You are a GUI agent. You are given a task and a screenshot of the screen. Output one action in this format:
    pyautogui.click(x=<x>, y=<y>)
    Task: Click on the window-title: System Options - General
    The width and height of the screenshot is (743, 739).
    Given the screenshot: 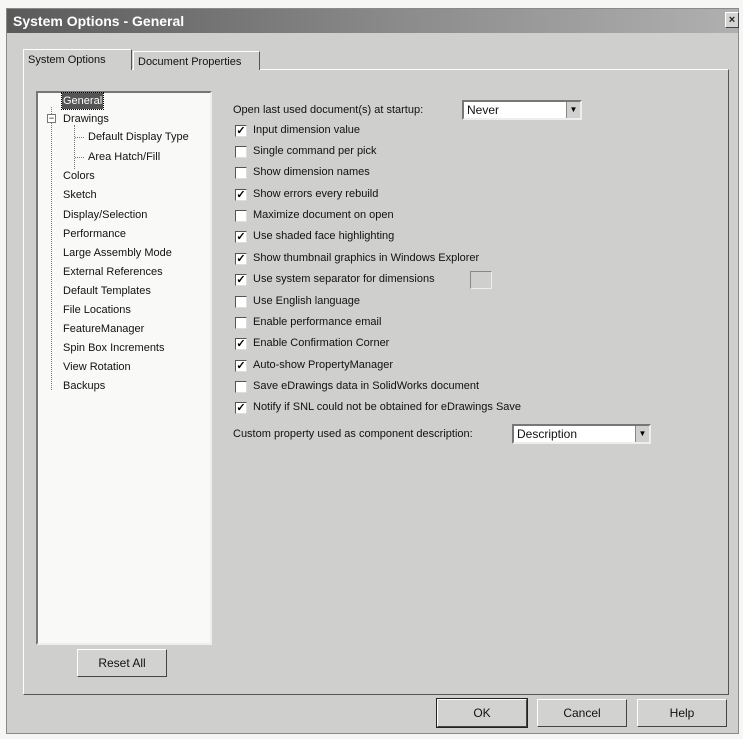 What is the action you would take?
    pyautogui.click(x=99, y=21)
    